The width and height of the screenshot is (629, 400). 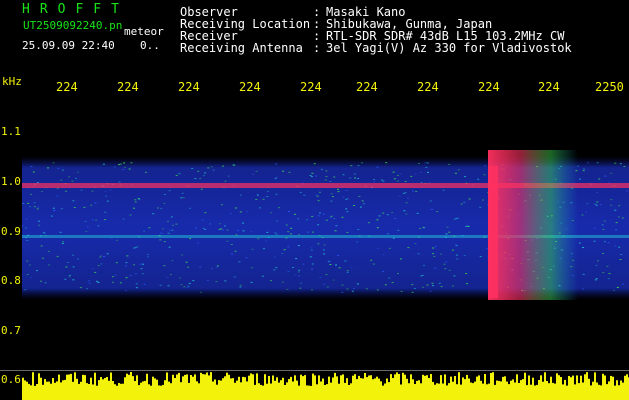 I want to click on info-label-antenna: Receiving Antenna, so click(x=241, y=48).